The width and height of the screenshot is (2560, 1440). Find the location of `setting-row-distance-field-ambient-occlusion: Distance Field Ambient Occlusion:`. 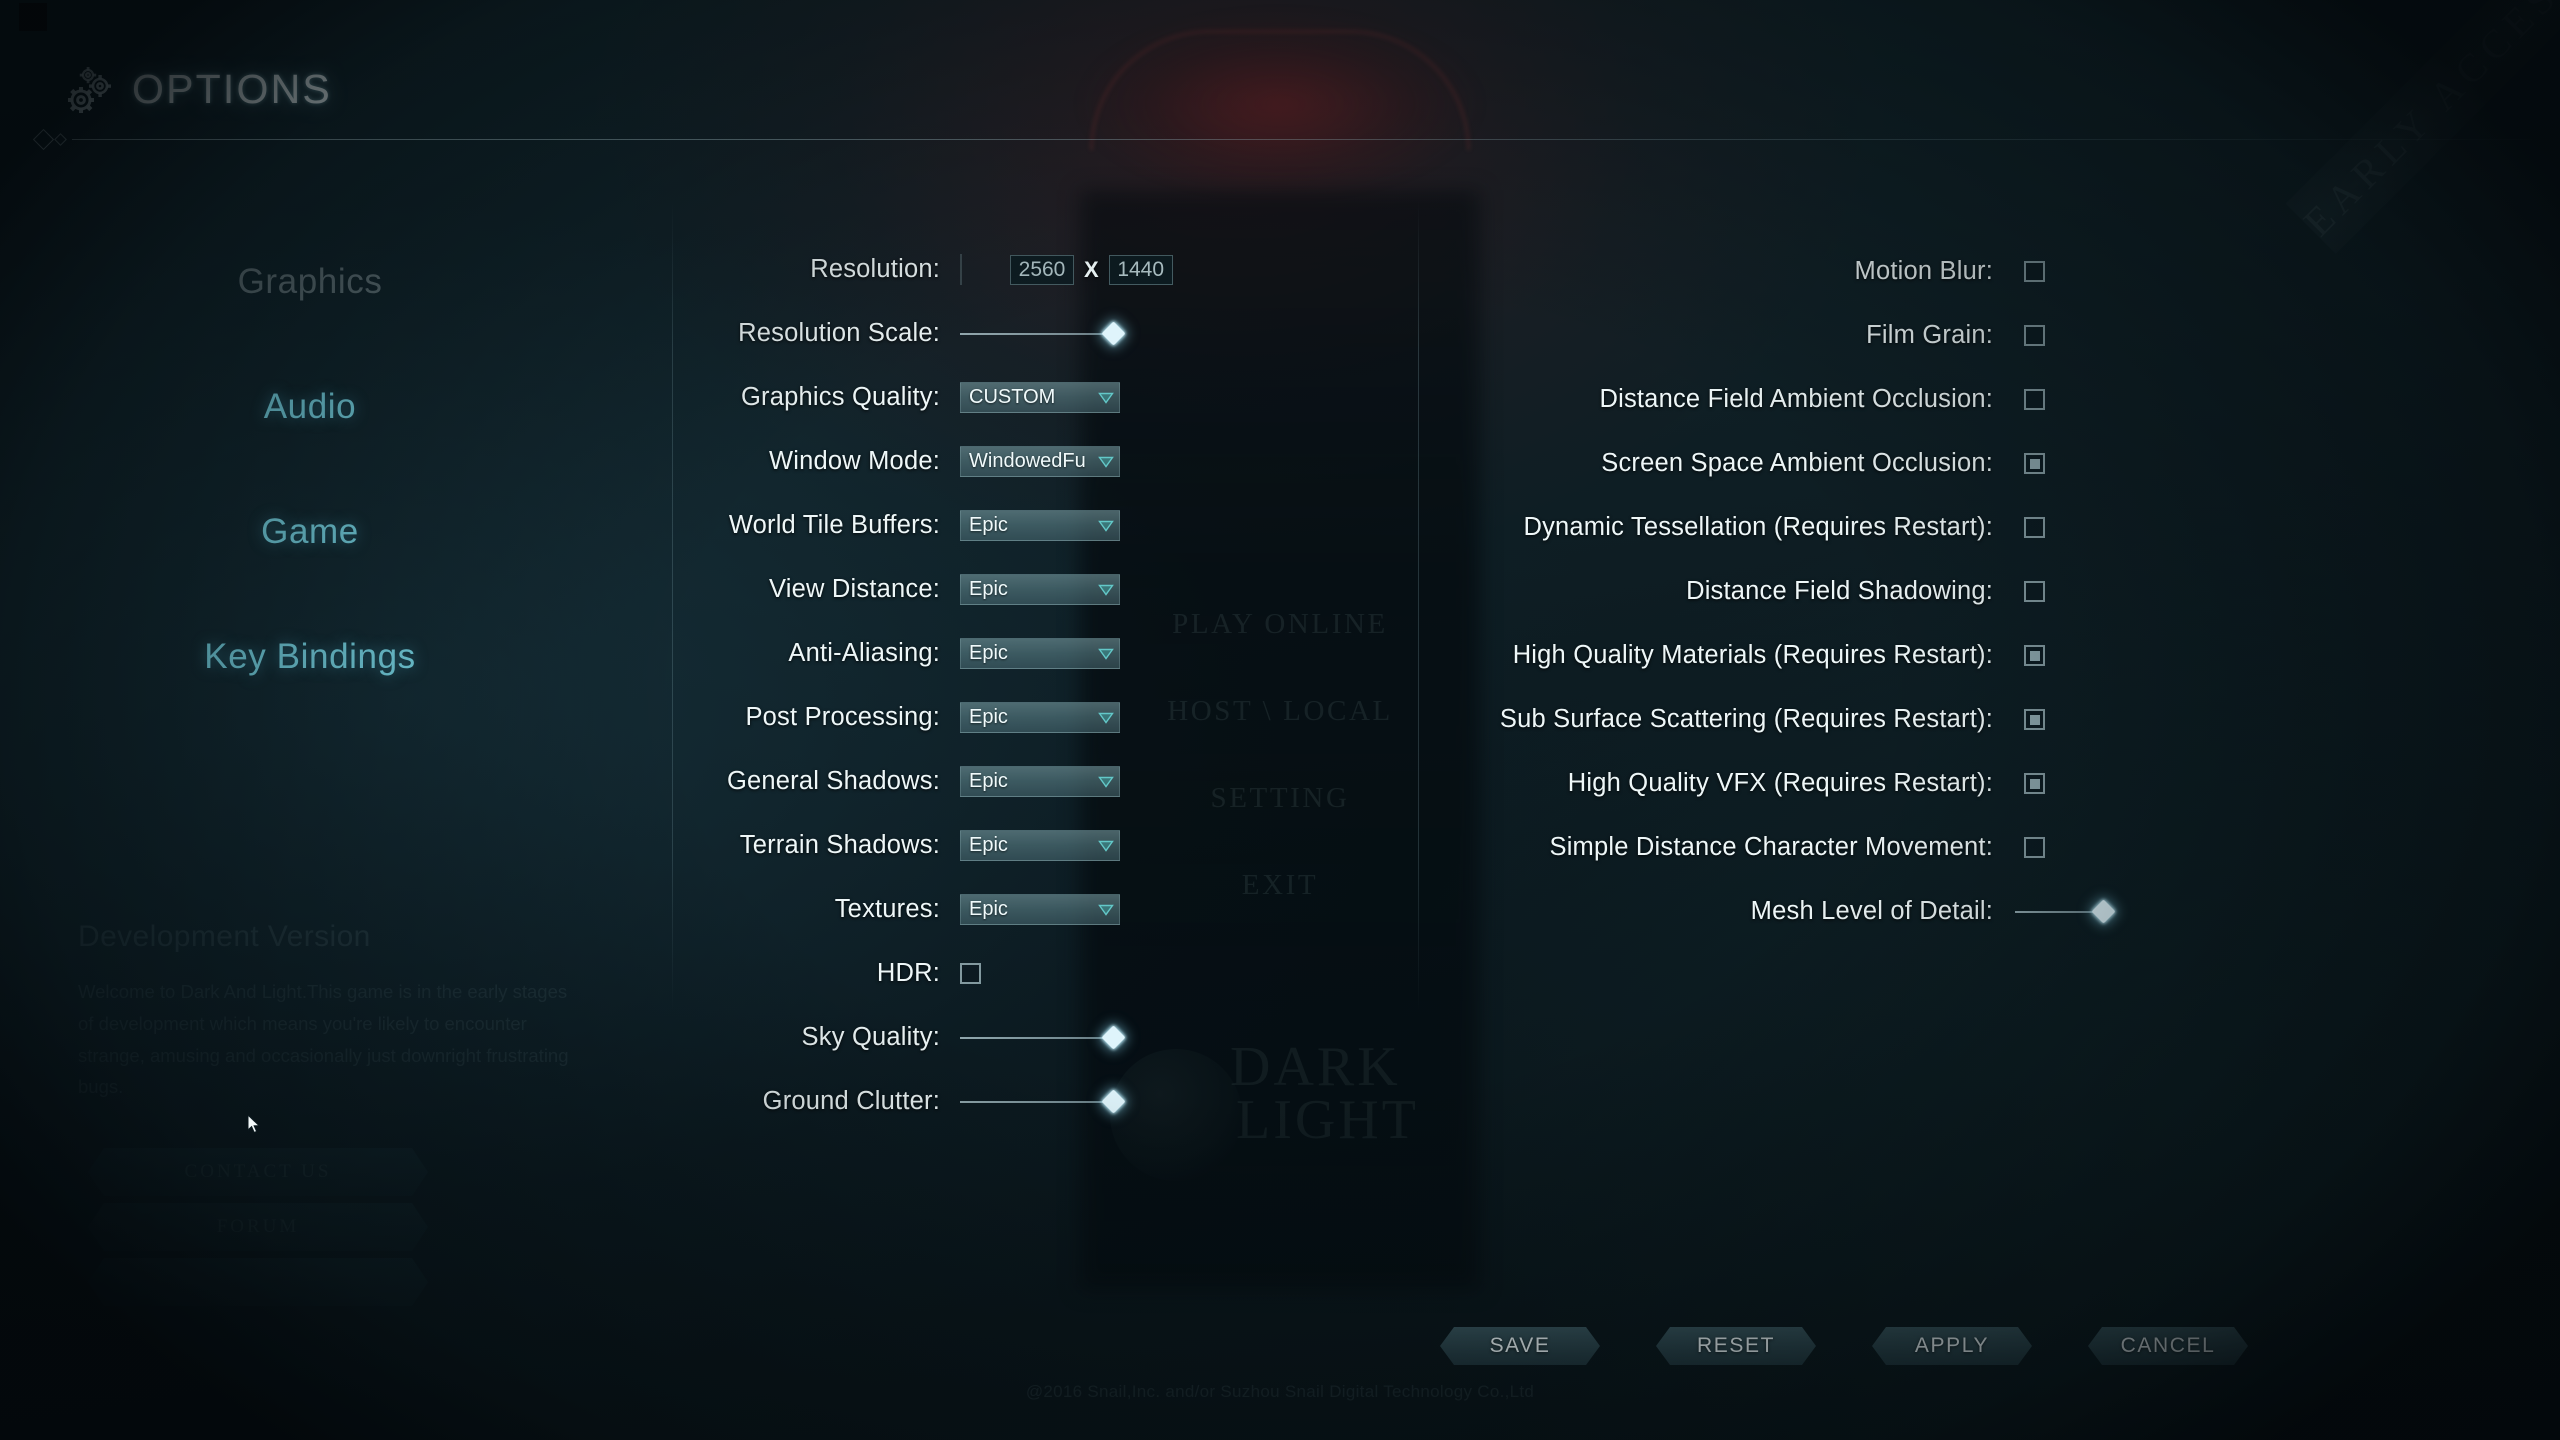

setting-row-distance-field-ambient-occlusion: Distance Field Ambient Occlusion: is located at coordinates (1770, 399).